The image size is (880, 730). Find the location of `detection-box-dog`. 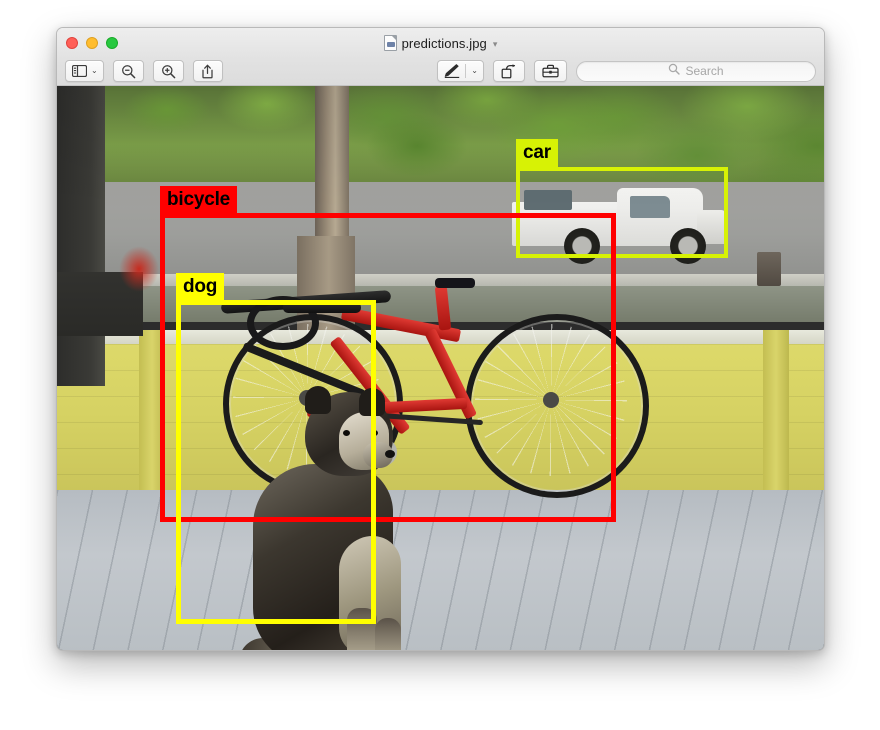

detection-box-dog is located at coordinates (276, 462).